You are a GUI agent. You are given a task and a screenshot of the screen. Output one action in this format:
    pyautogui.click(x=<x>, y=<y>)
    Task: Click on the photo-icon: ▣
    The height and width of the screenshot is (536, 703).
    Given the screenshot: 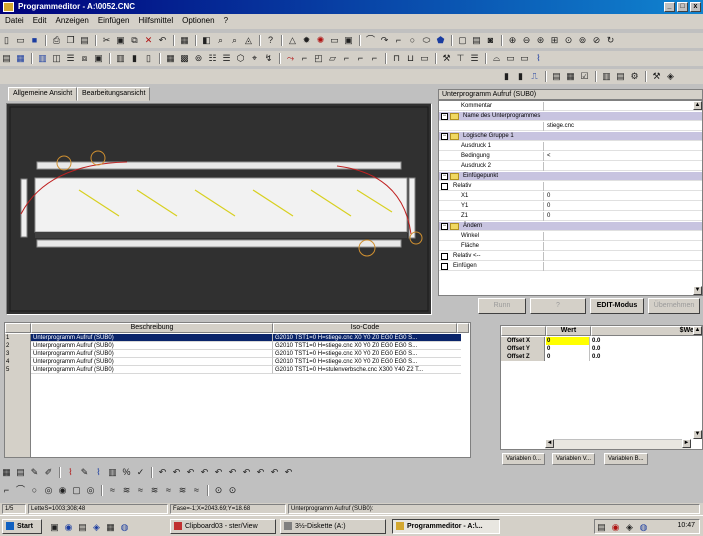 What is the action you would take?
    pyautogui.click(x=348, y=40)
    